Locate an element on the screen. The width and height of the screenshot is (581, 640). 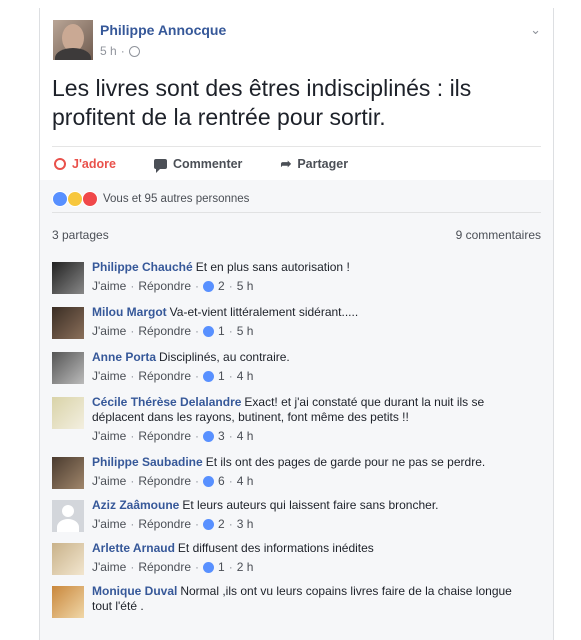
post-meta: 5 h · is located at coordinates (120, 51).